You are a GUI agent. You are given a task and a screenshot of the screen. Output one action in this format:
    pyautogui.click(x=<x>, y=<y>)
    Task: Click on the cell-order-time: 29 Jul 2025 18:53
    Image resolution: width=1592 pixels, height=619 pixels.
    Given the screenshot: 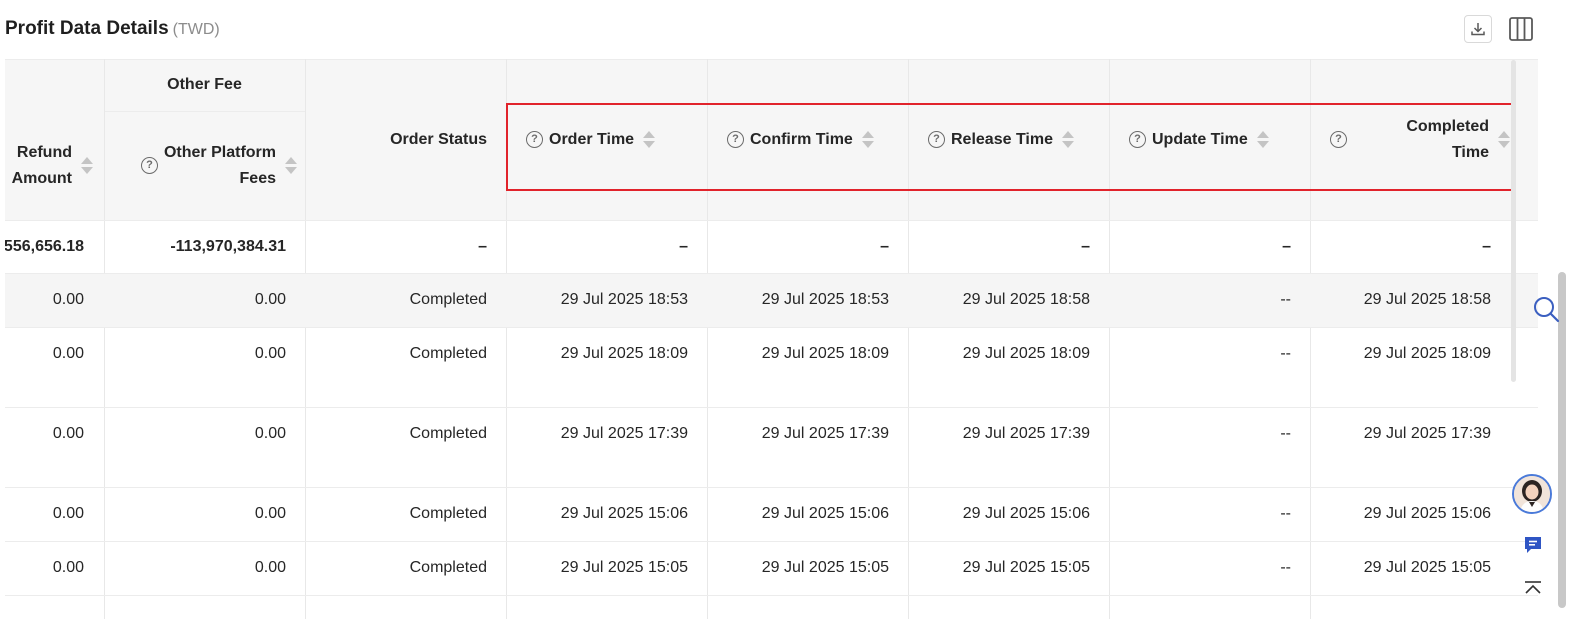 What is the action you would take?
    pyautogui.click(x=624, y=299)
    